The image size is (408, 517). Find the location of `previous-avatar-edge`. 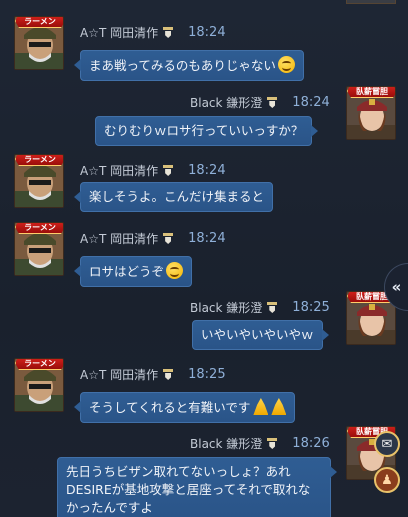

previous-avatar-edge is located at coordinates (371, 2).